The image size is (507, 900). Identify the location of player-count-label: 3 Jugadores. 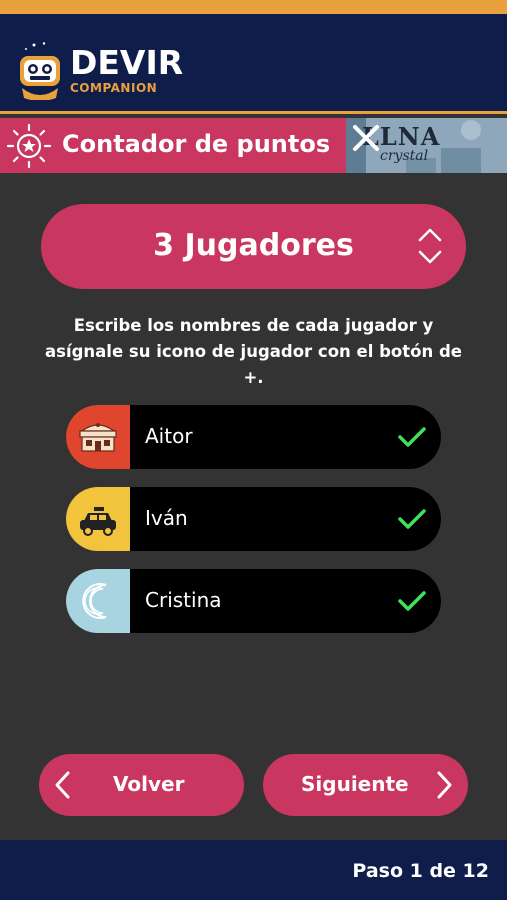
(253, 245).